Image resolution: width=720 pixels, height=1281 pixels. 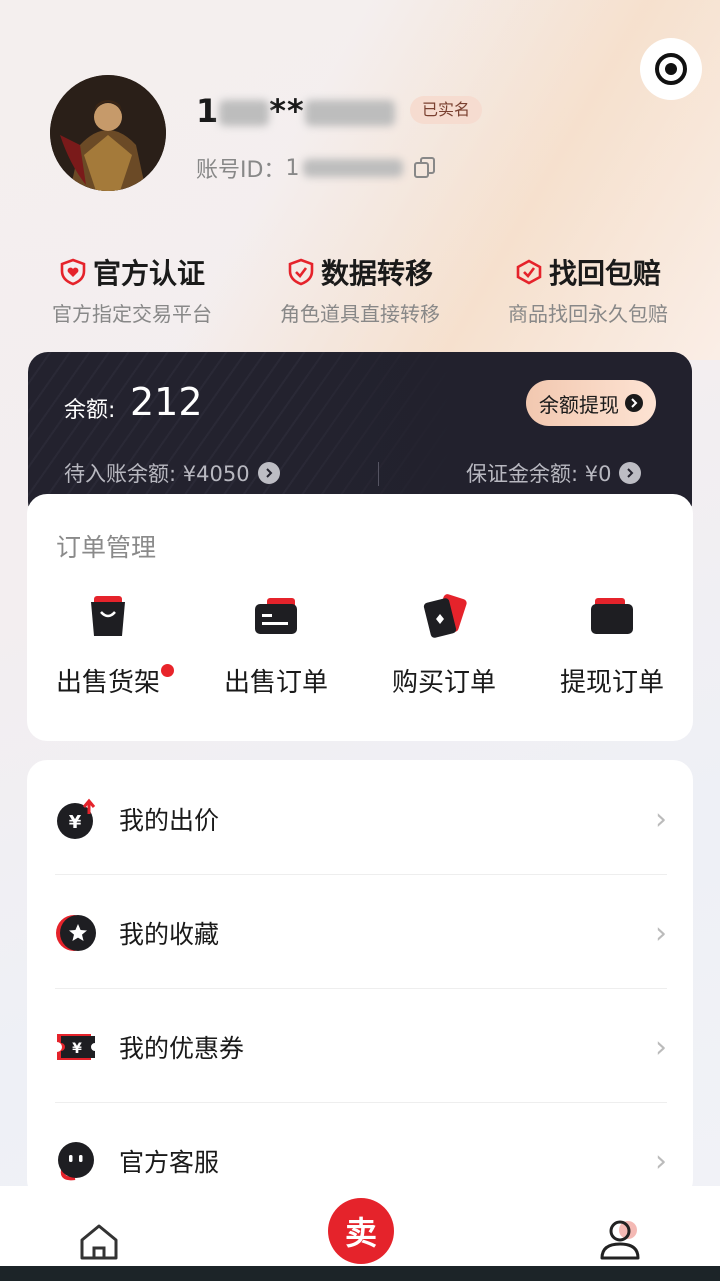 What do you see at coordinates (244, 113) in the screenshot?
I see `username-blur` at bounding box center [244, 113].